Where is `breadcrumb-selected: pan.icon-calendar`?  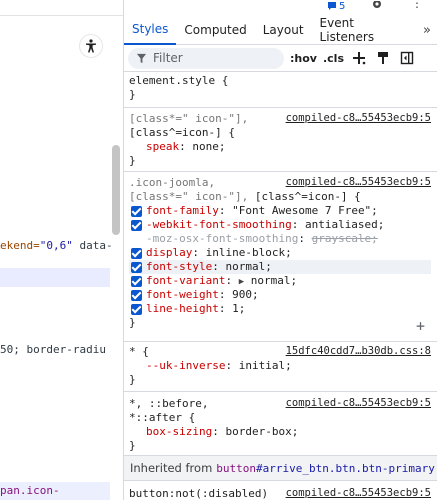 breadcrumb-selected: pan.icon-calendar is located at coordinates (55, 491).